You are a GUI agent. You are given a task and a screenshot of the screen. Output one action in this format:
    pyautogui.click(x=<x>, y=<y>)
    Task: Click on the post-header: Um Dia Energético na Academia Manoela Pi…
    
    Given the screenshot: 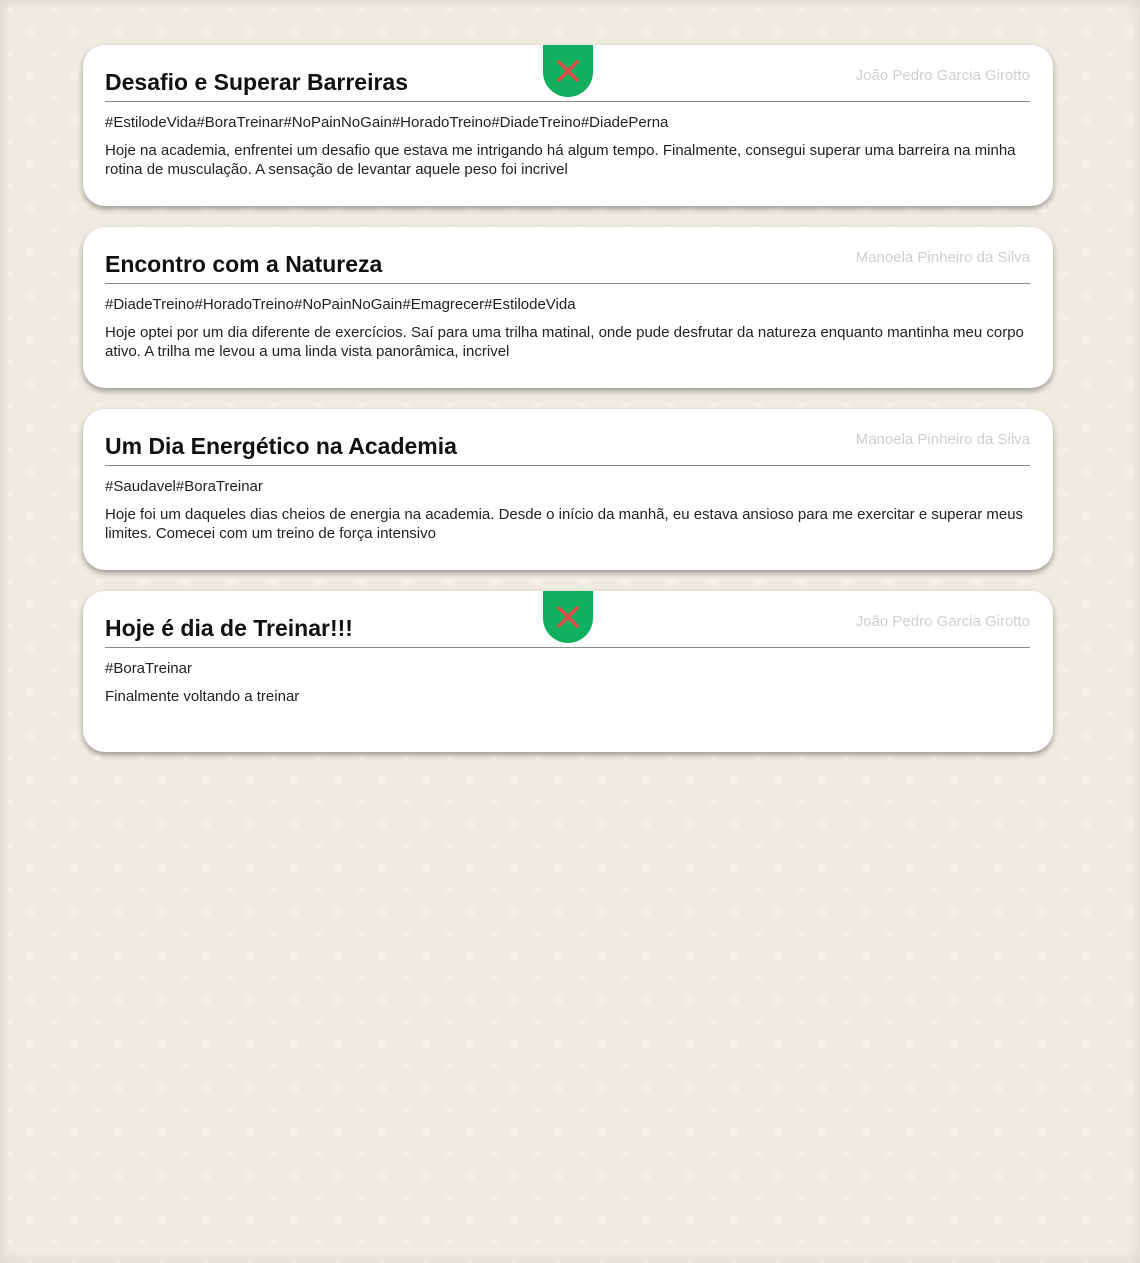 What is the action you would take?
    pyautogui.click(x=567, y=448)
    